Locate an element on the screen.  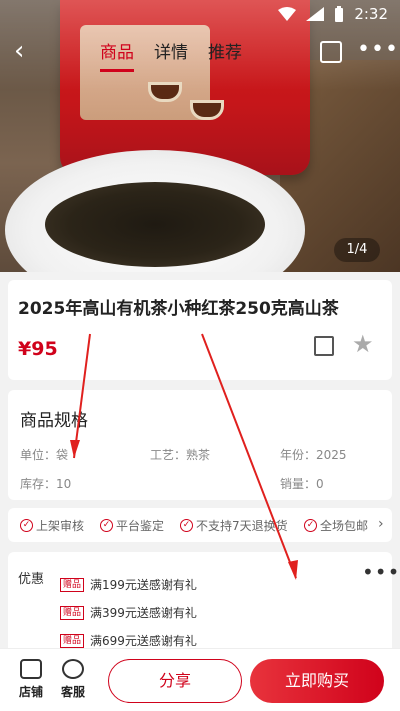
promotion-item: 赠品 满699元送感谢有礼 is located at coordinates (128, 640).